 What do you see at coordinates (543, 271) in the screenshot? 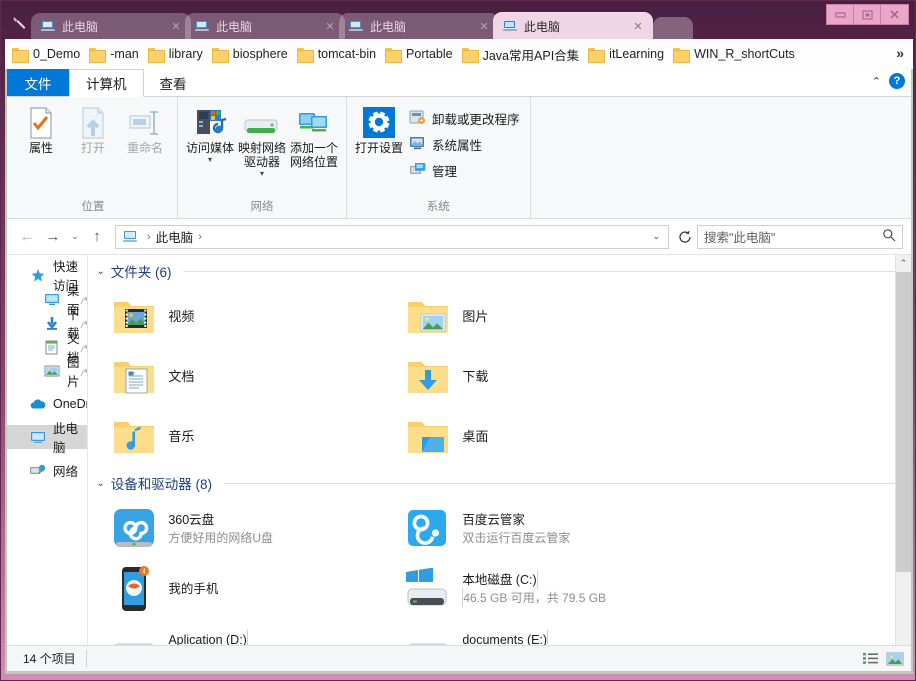
I see `section-divider` at bounding box center [543, 271].